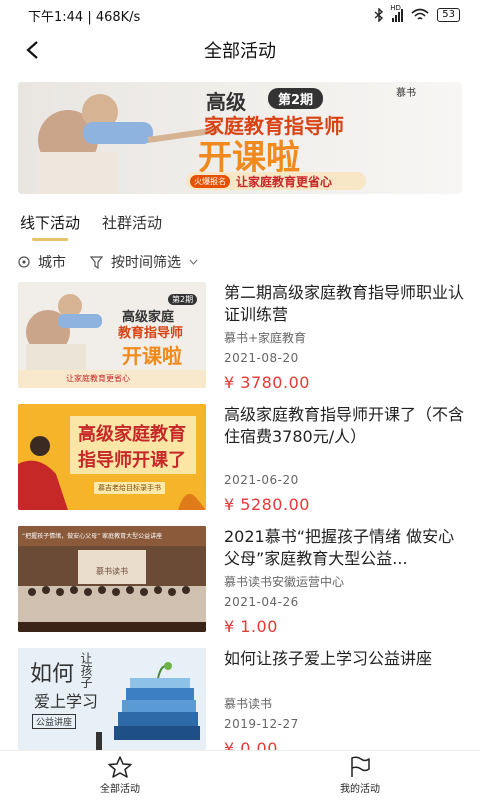  What do you see at coordinates (344, 425) in the screenshot?
I see `activity-title: 高级家庭教育指导师开课了（不含住宿费3780元/人）` at bounding box center [344, 425].